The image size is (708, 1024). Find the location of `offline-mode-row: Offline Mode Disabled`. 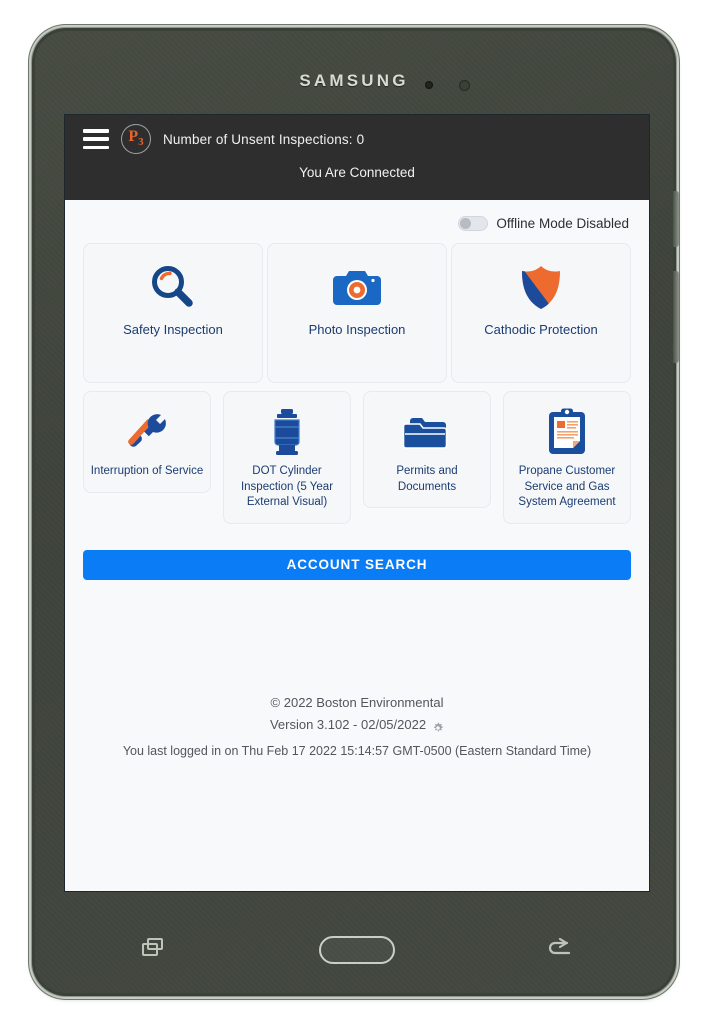

offline-mode-row: Offline Mode Disabled is located at coordinates (357, 221).